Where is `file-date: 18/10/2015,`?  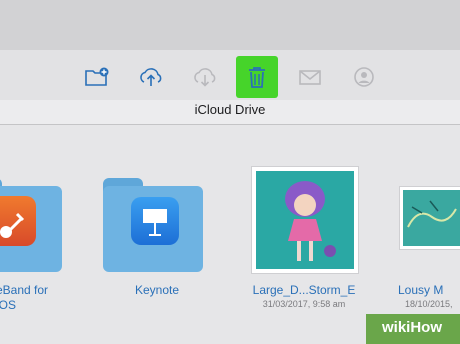
file-date: 18/10/2015, is located at coordinates (429, 304).